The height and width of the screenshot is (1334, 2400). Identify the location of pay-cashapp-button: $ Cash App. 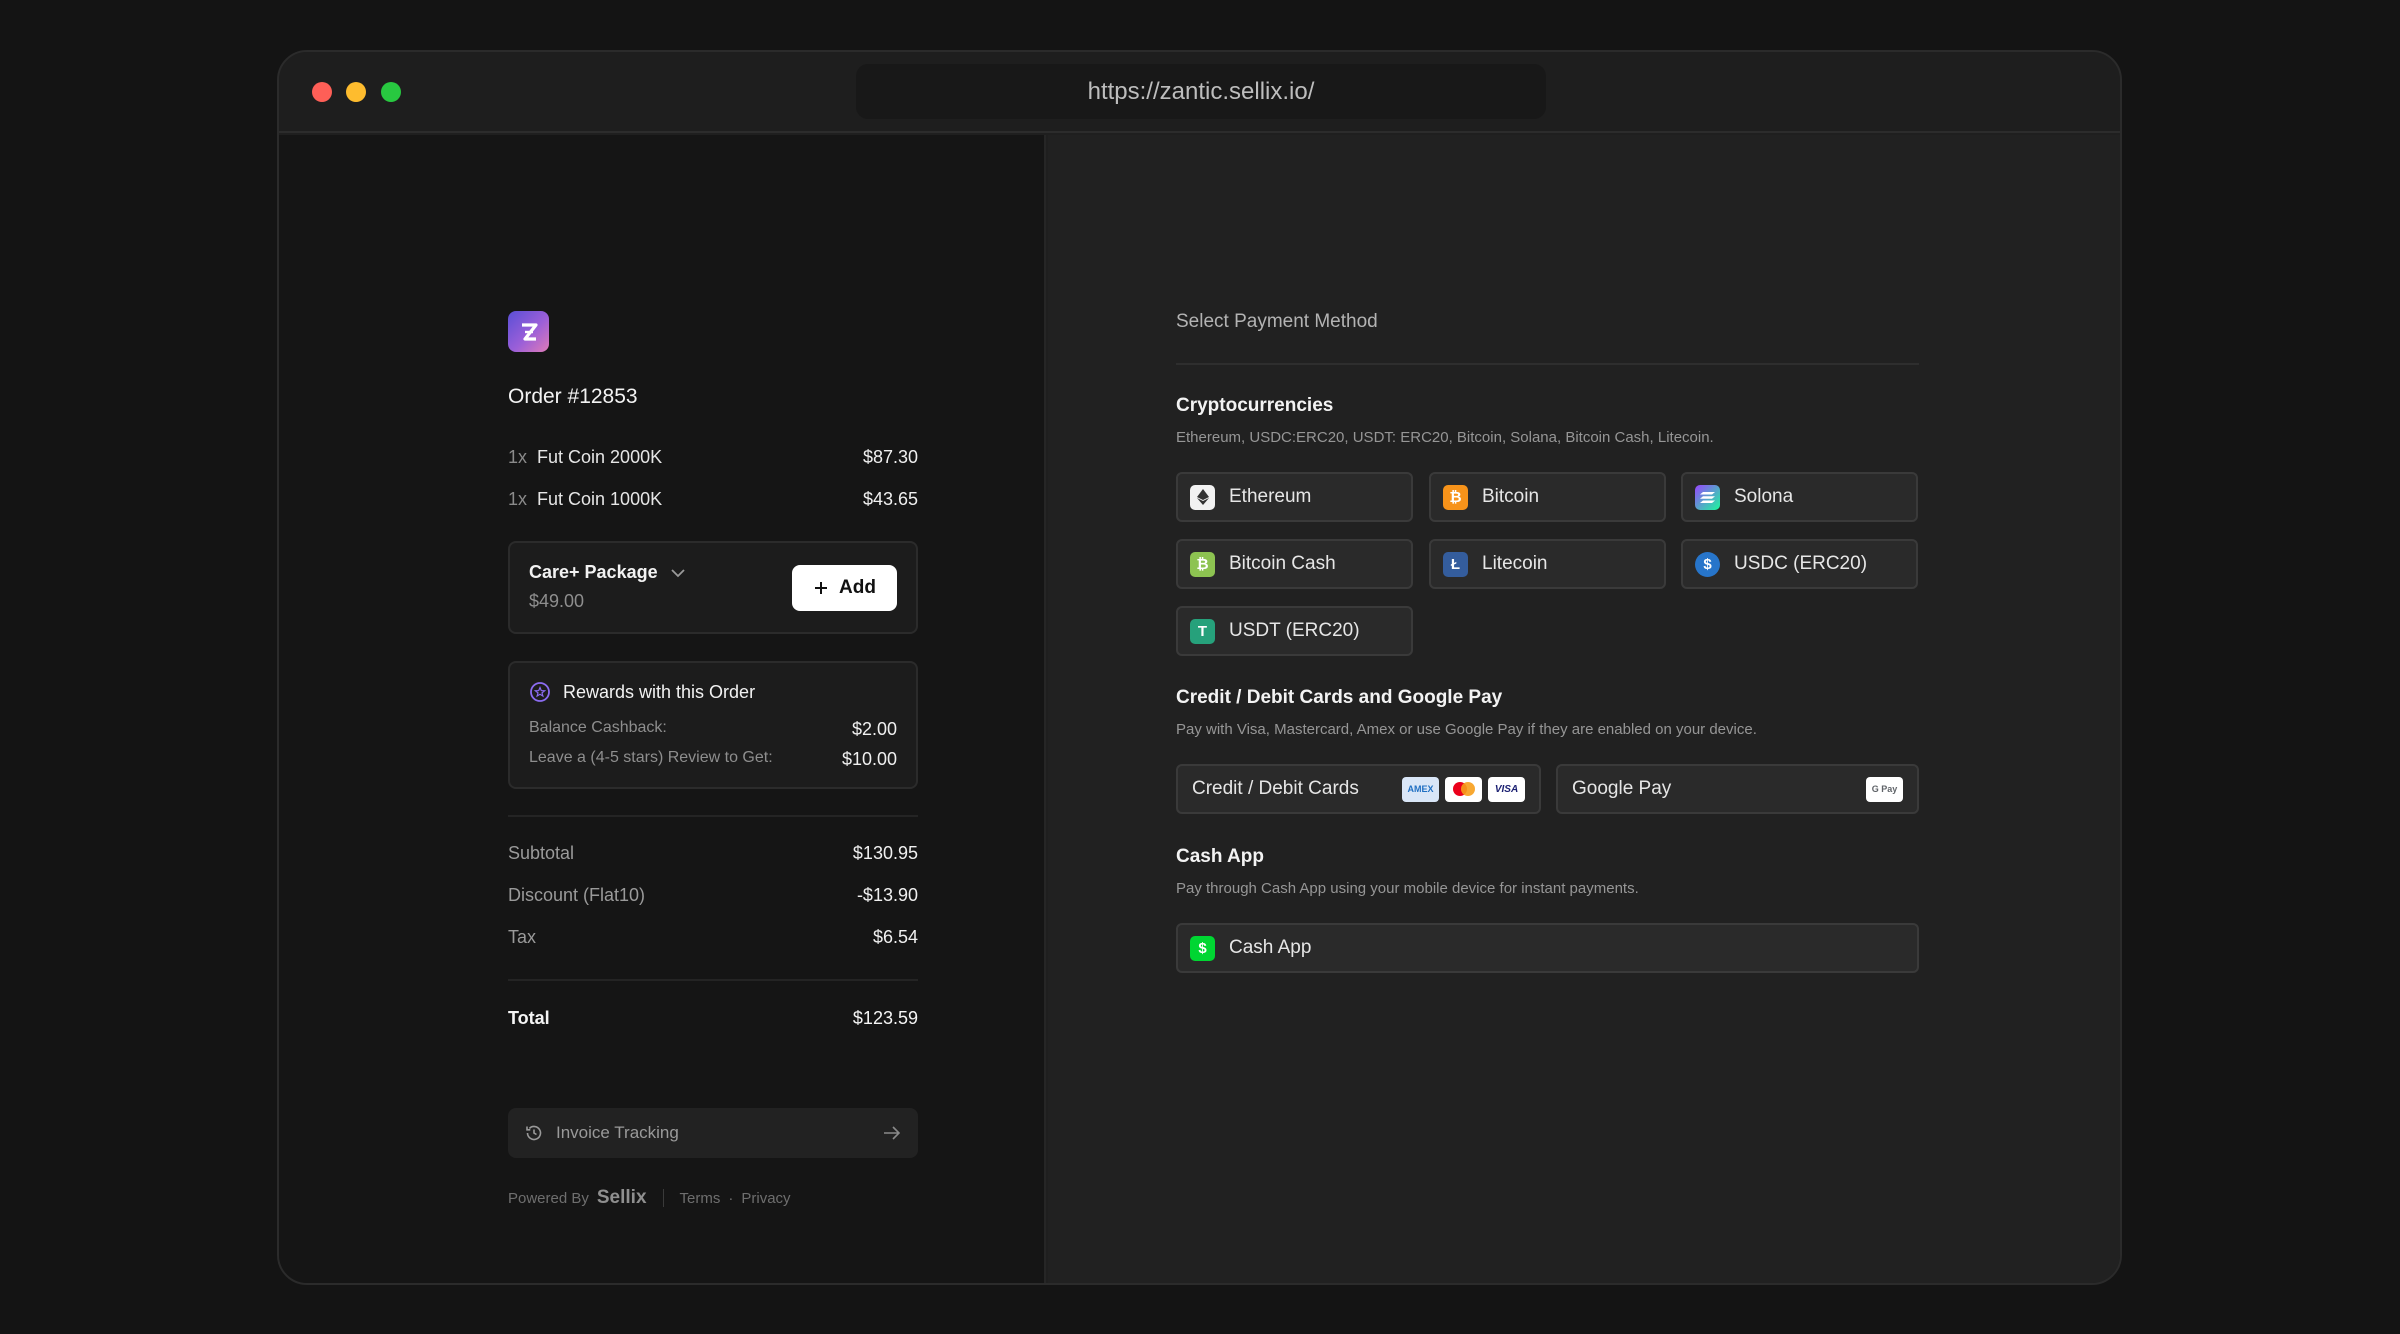
(1547, 948).